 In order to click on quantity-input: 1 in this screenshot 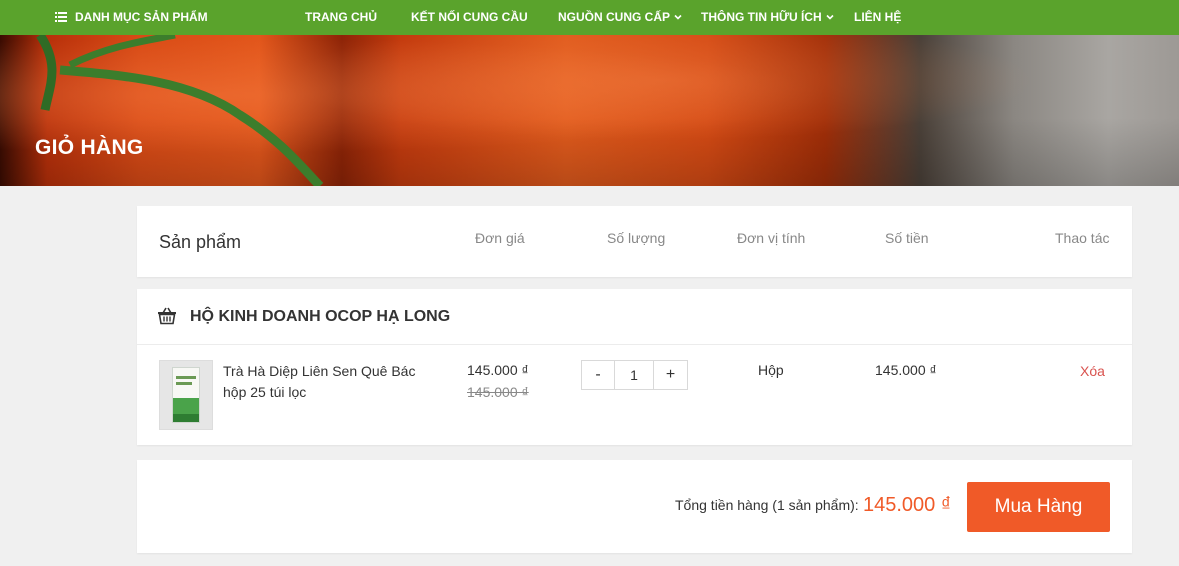, I will do `click(634, 375)`.